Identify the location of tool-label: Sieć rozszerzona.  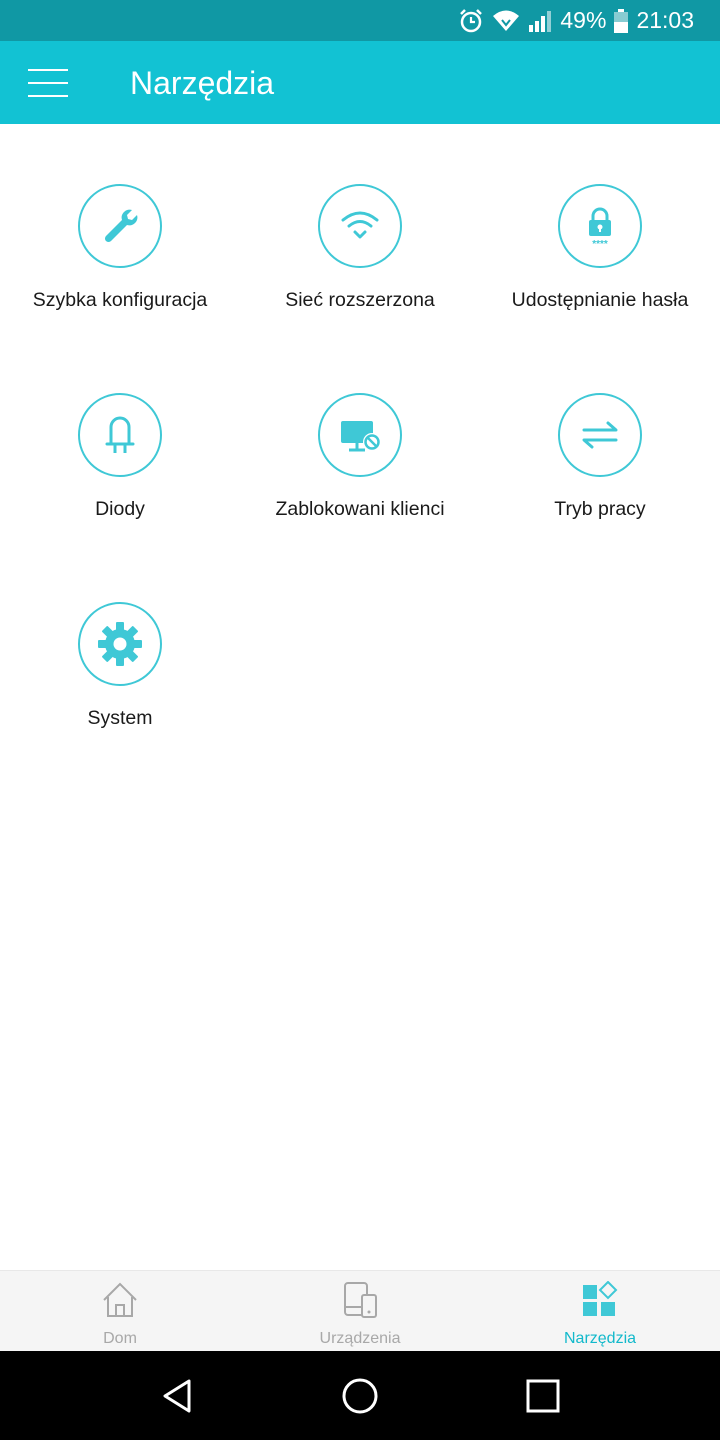
(360, 300).